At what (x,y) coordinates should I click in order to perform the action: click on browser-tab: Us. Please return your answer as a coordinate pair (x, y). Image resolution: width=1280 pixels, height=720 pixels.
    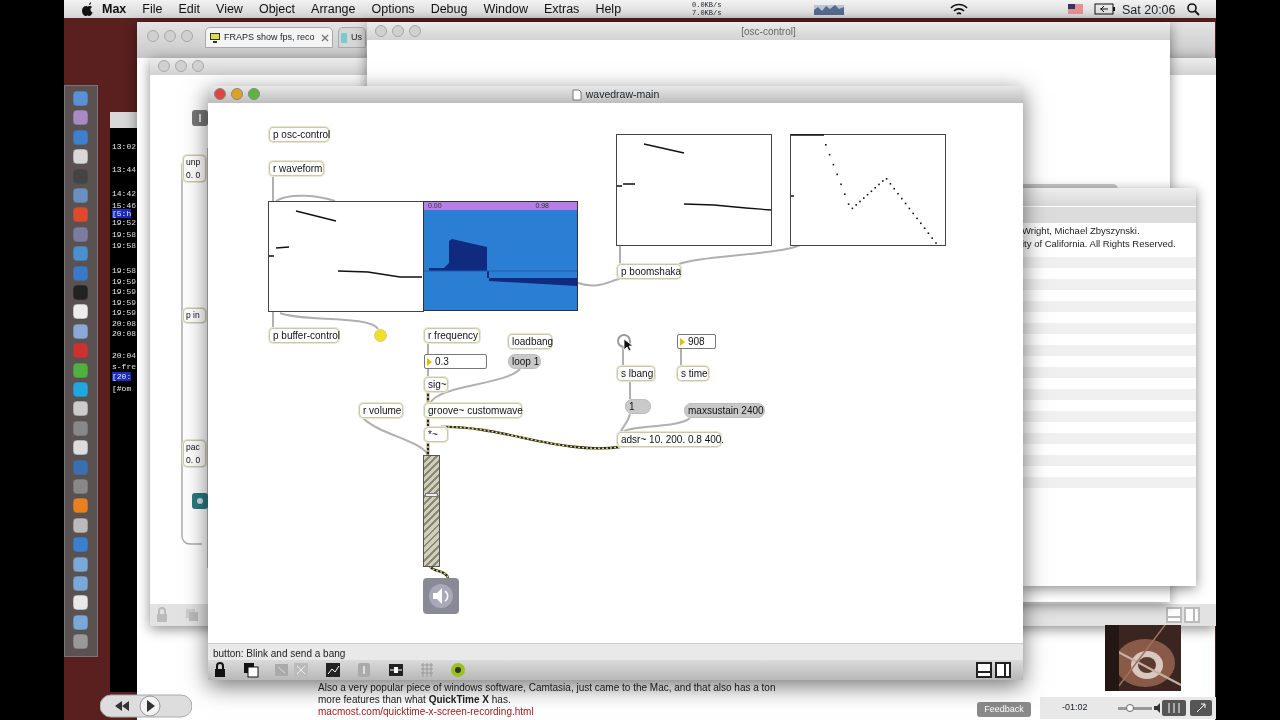
    Looking at the image, I should click on (352, 37).